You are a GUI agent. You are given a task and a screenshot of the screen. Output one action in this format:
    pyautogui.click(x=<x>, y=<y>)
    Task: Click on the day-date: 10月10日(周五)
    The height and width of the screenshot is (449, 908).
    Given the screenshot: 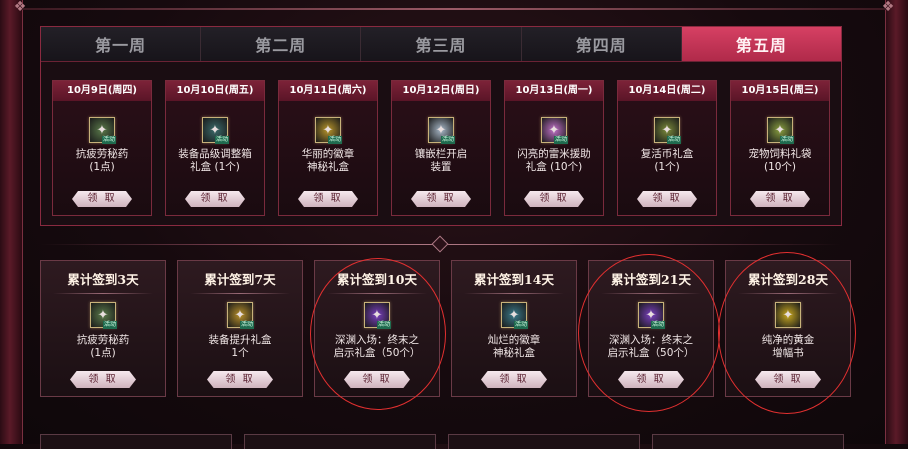 What is the action you would take?
    pyautogui.click(x=215, y=91)
    